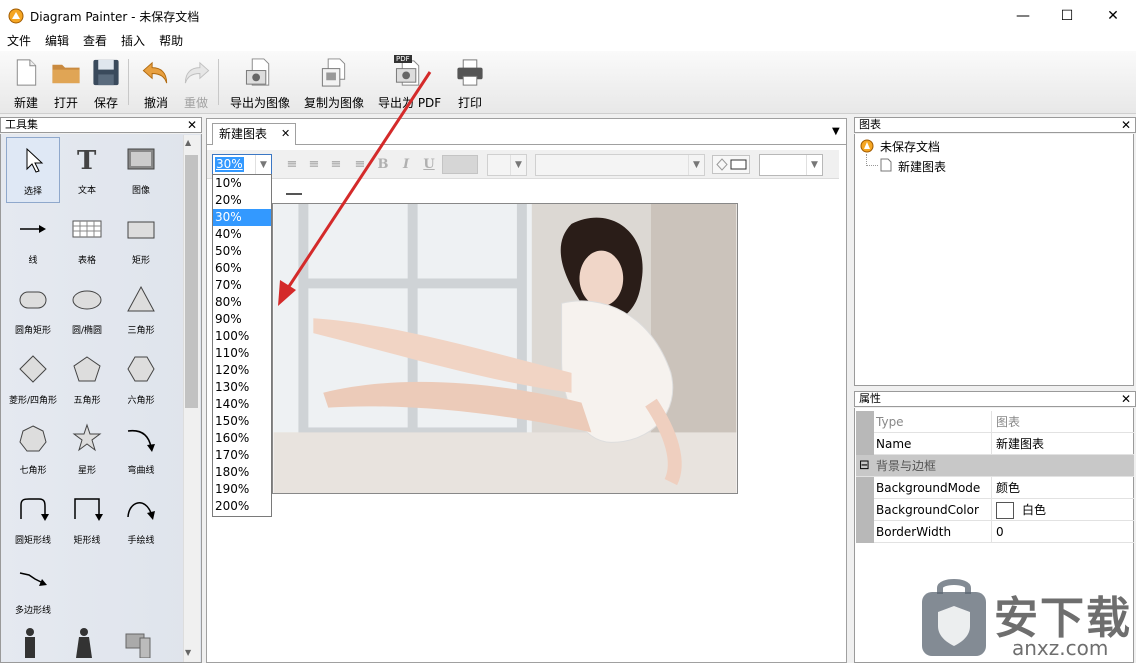  What do you see at coordinates (33, 590) in the screenshot?
I see `tool-polyline: 多边形线` at bounding box center [33, 590].